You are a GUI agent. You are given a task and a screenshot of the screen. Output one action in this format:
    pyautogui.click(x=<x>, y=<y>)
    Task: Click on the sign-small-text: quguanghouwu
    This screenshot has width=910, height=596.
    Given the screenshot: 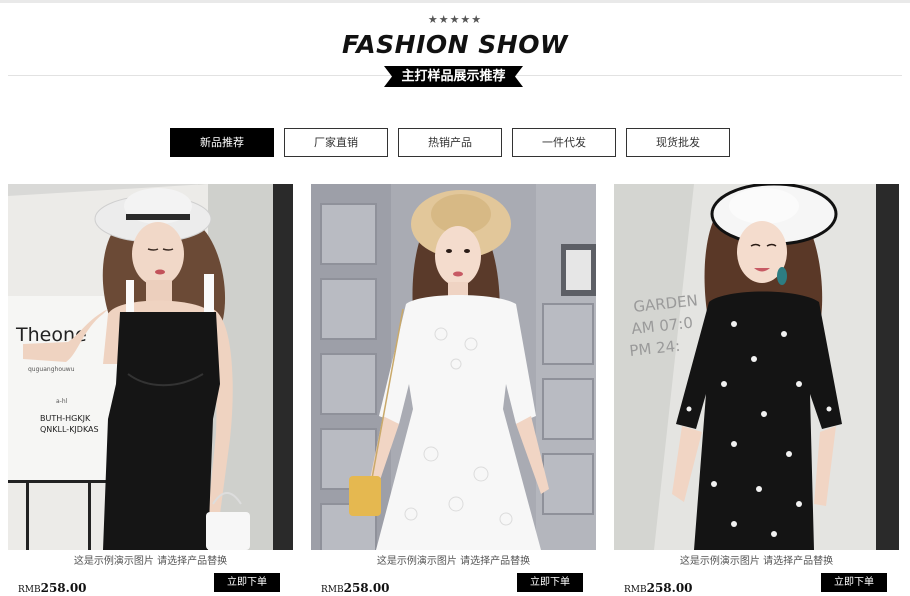 What is the action you would take?
    pyautogui.click(x=51, y=369)
    